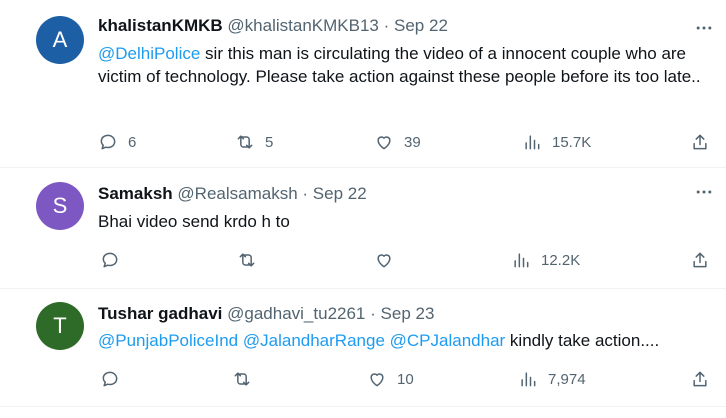  What do you see at coordinates (254, 142) in the screenshot?
I see `retweet-button: 5` at bounding box center [254, 142].